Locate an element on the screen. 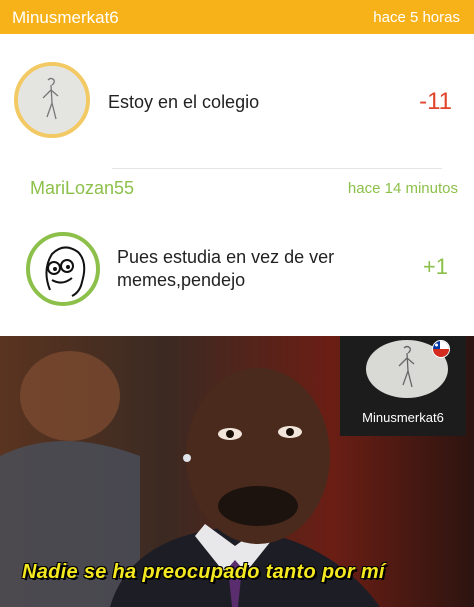  divider is located at coordinates (277, 168).